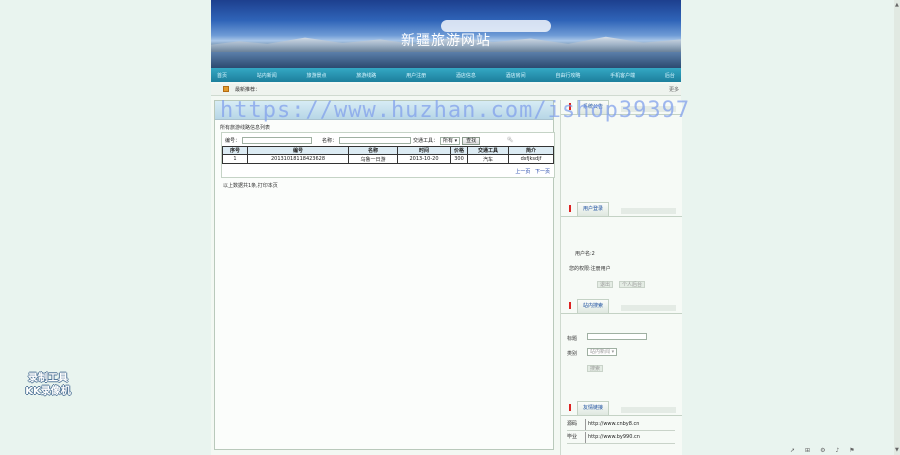  Describe the element at coordinates (375, 140) in the screenshot. I see `name-input` at that location.